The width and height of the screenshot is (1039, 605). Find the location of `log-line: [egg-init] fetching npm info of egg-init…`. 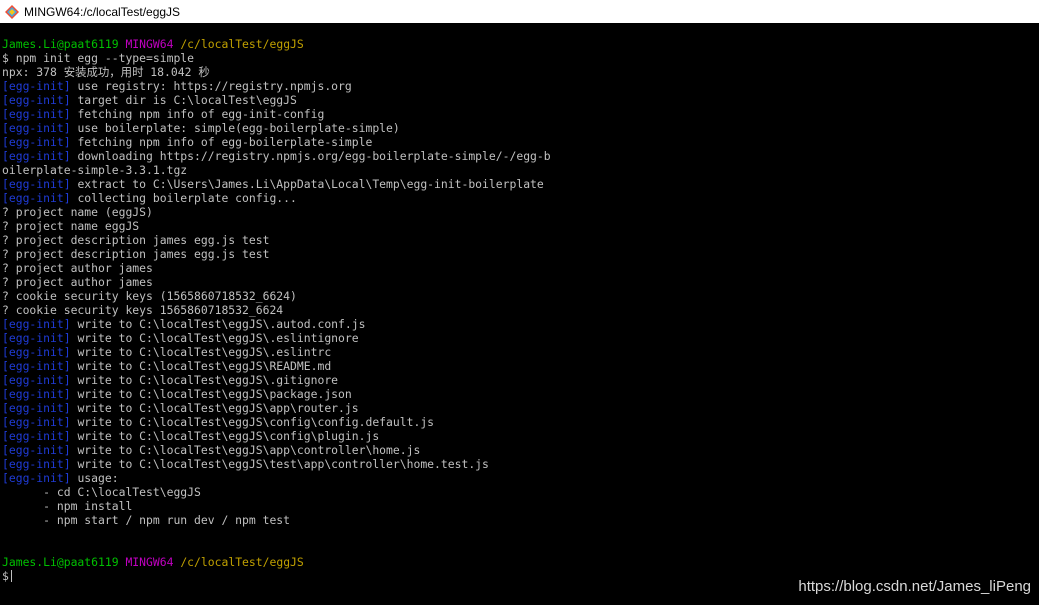

log-line: [egg-init] fetching npm info of egg-init… is located at coordinates (519, 114).